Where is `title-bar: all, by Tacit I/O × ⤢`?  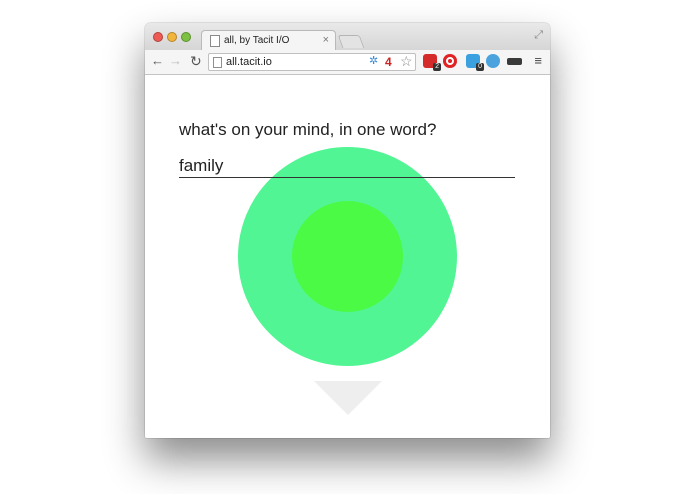 title-bar: all, by Tacit I/O × ⤢ is located at coordinates (347, 37).